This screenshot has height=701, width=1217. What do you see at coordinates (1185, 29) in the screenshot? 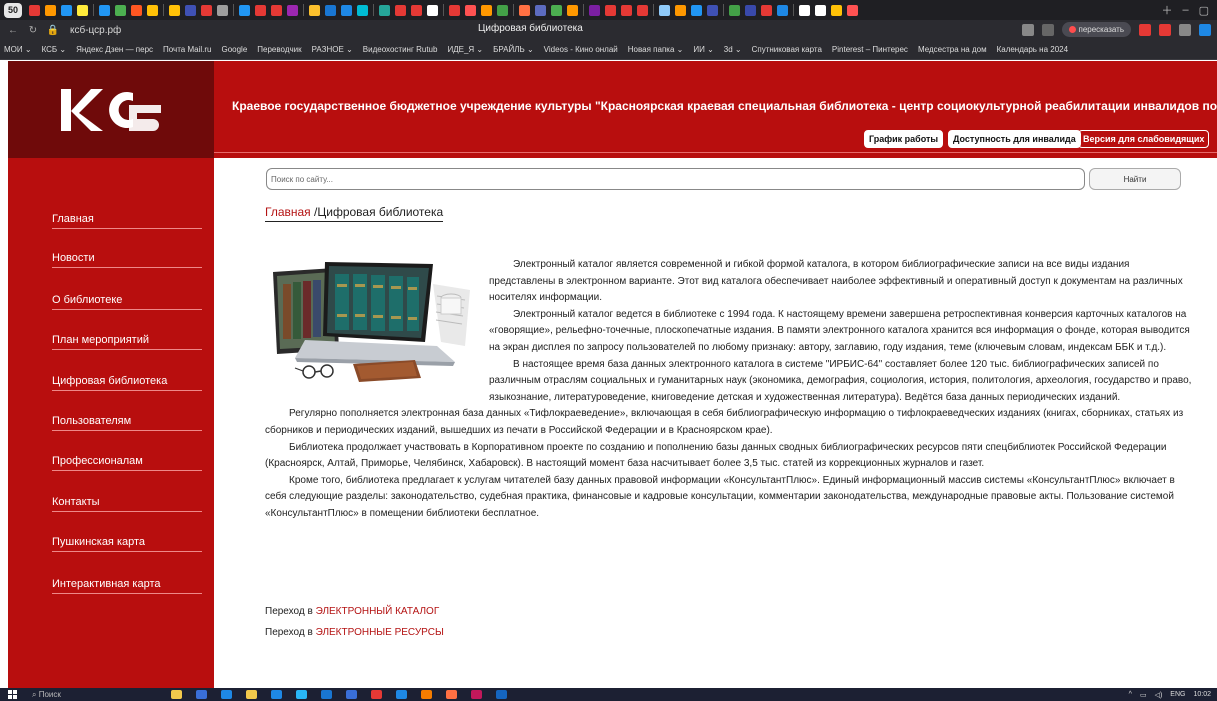
I see `extensions-icon` at bounding box center [1185, 29].